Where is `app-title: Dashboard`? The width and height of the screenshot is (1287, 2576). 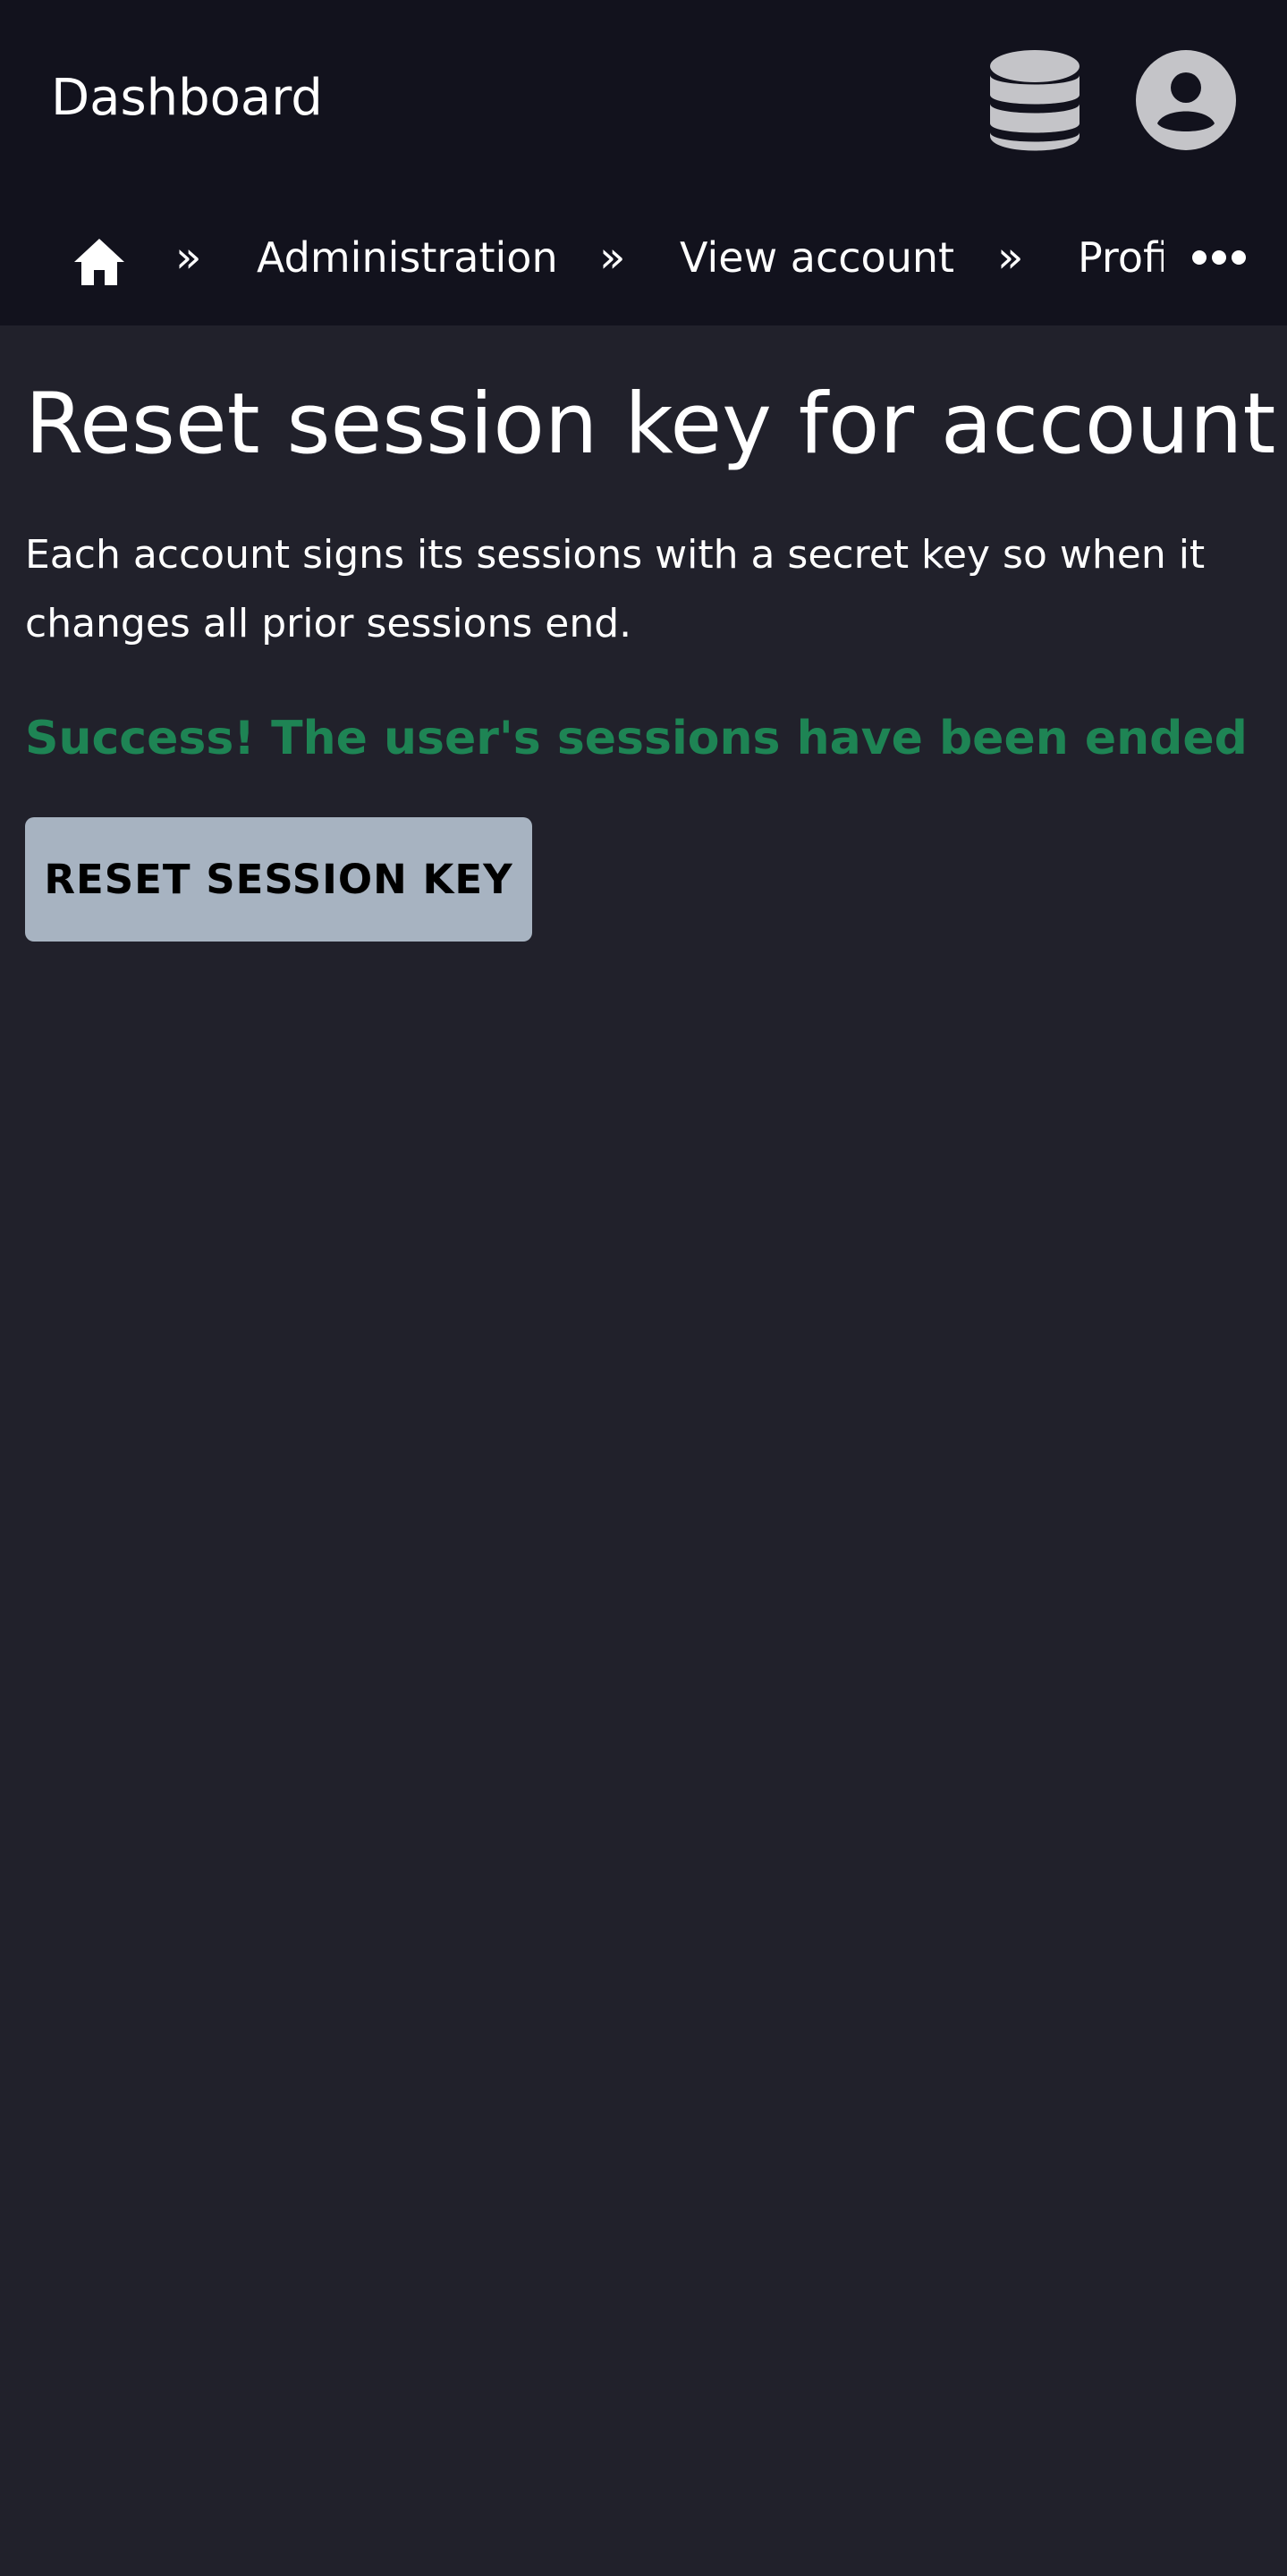 app-title: Dashboard is located at coordinates (187, 98).